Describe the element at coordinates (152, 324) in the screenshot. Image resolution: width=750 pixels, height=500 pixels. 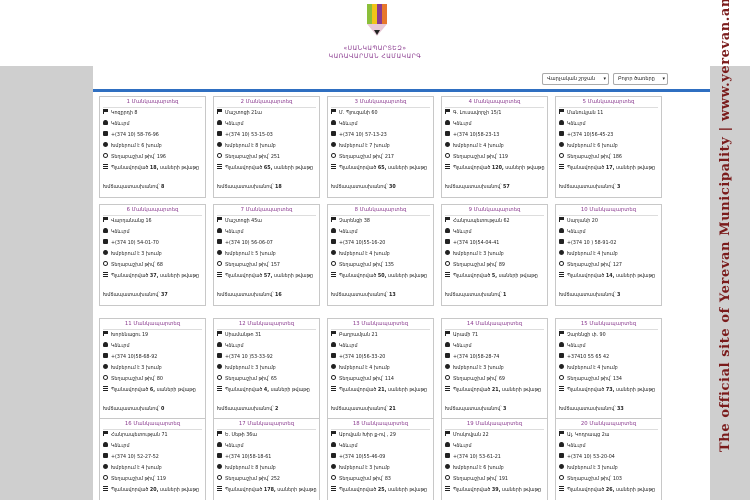
I see `card-title: 11 Մանկապարտեզ` at that location.